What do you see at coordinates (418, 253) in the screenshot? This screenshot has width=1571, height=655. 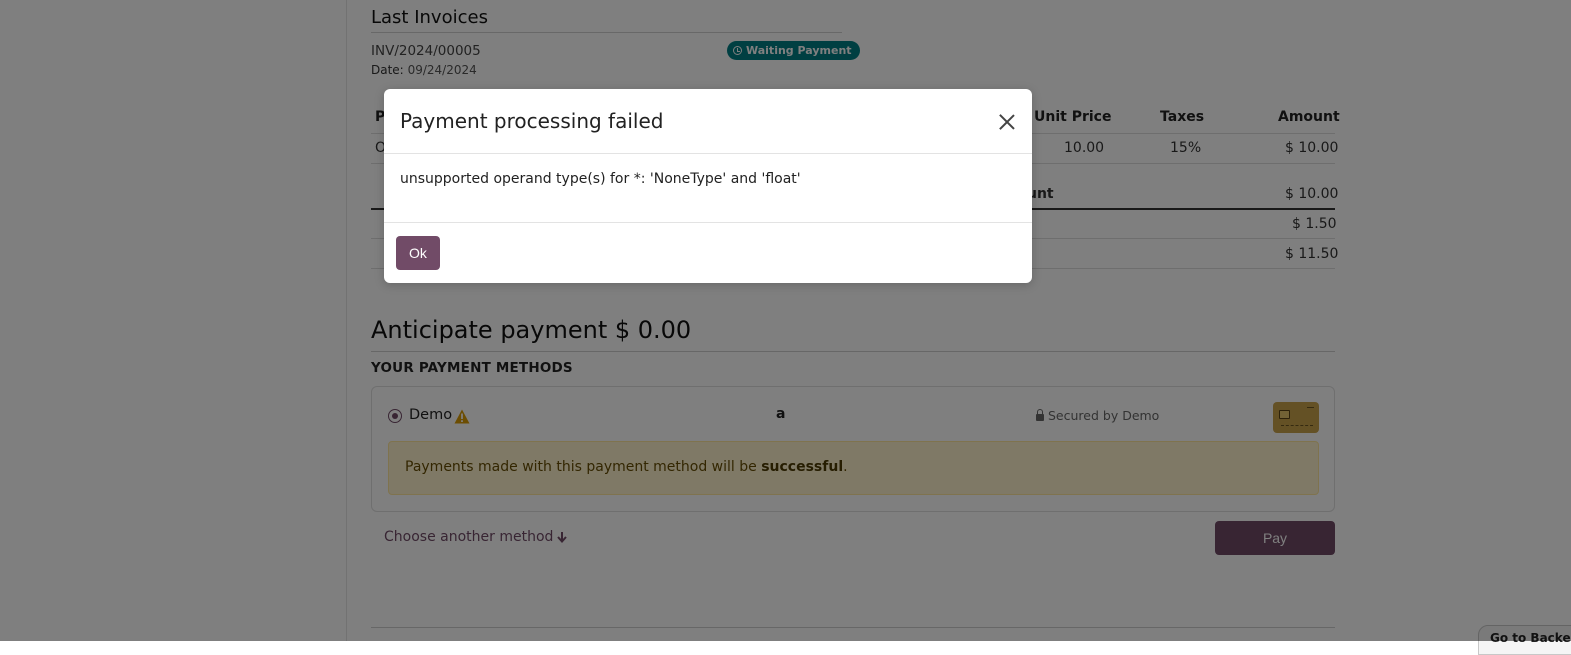 I see `ok-button: Ok` at bounding box center [418, 253].